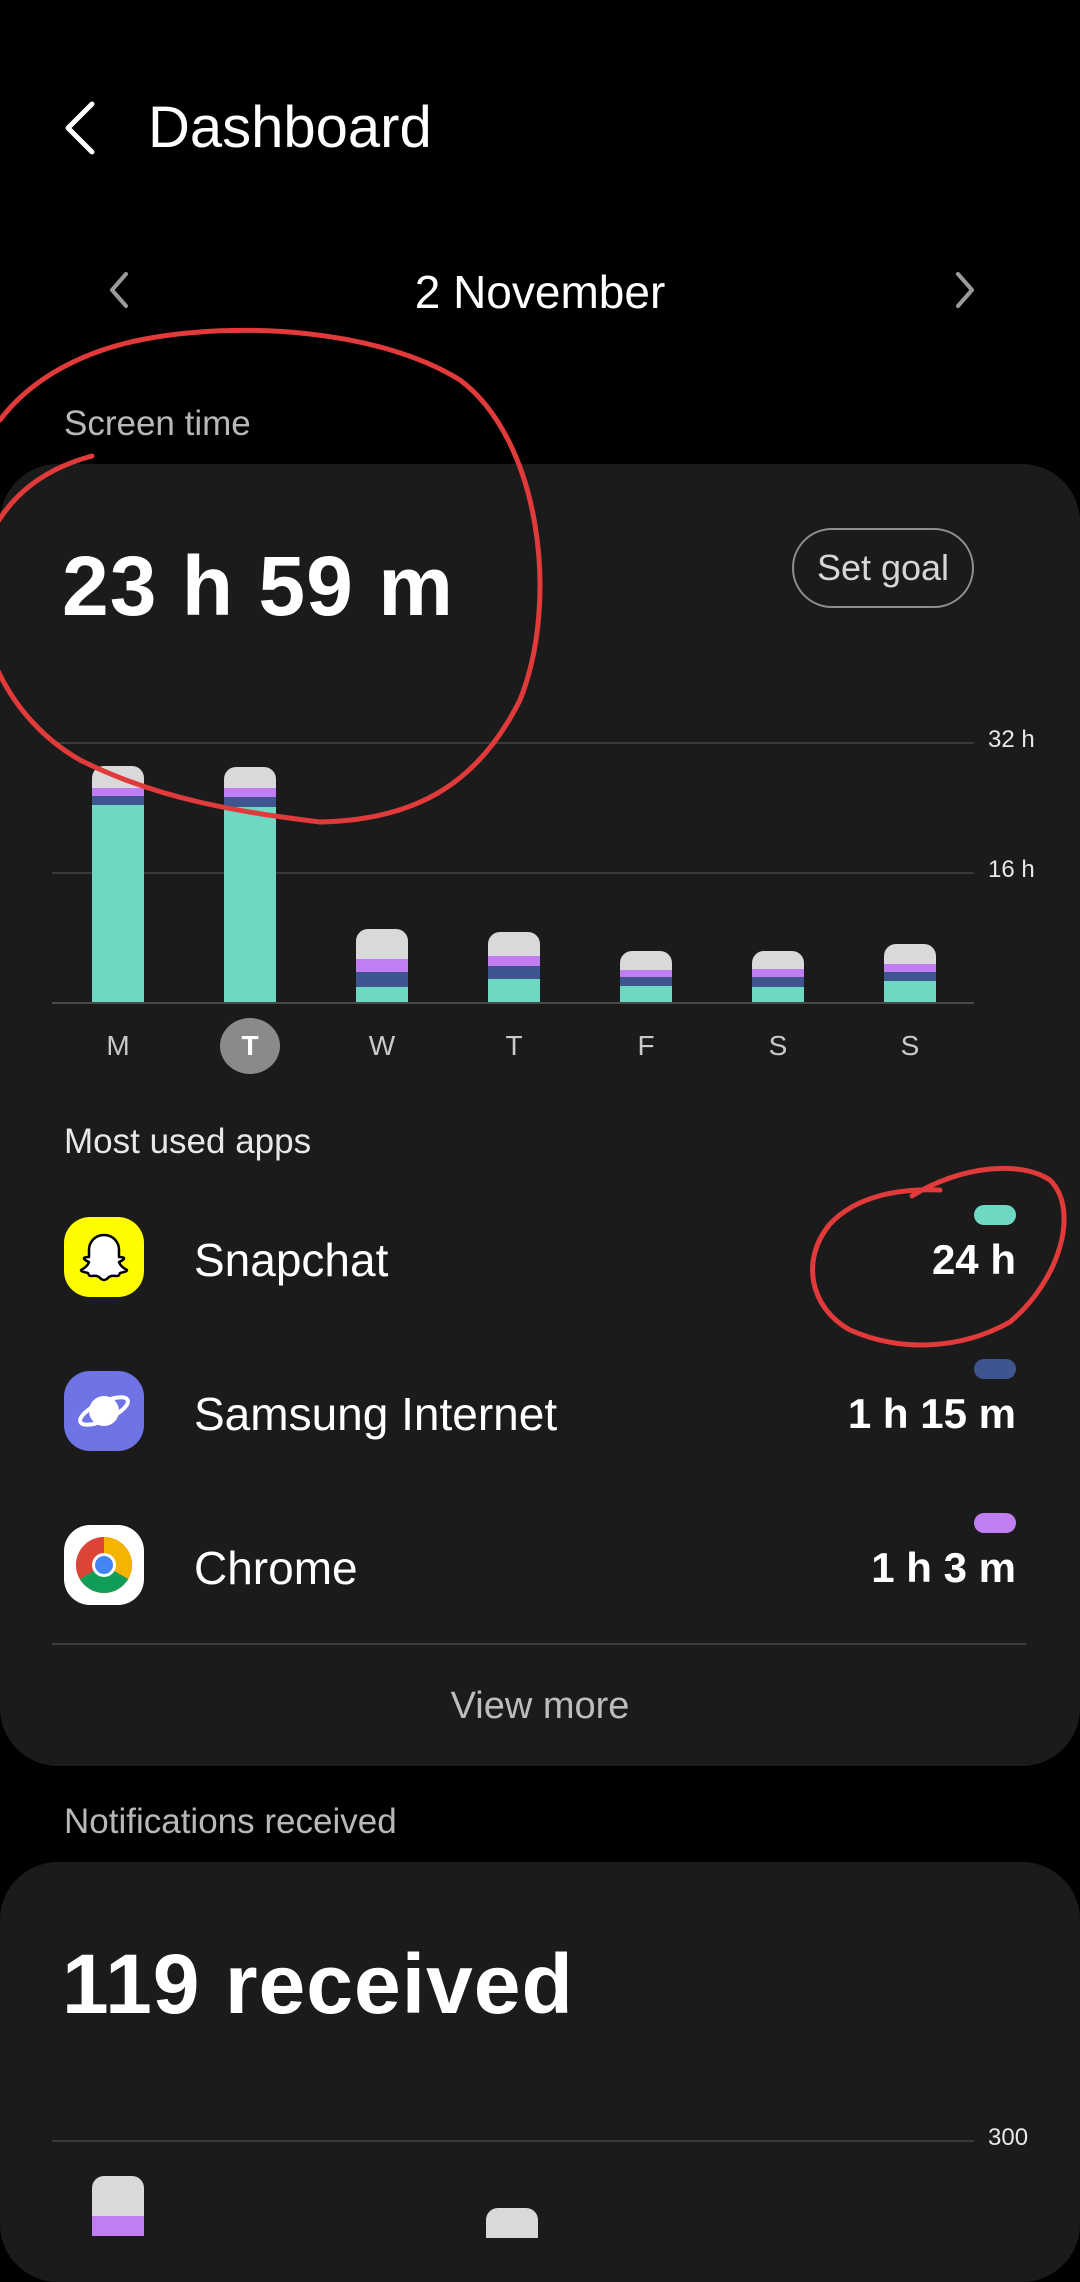  What do you see at coordinates (883, 568) in the screenshot?
I see `set-goal-button: Set goal` at bounding box center [883, 568].